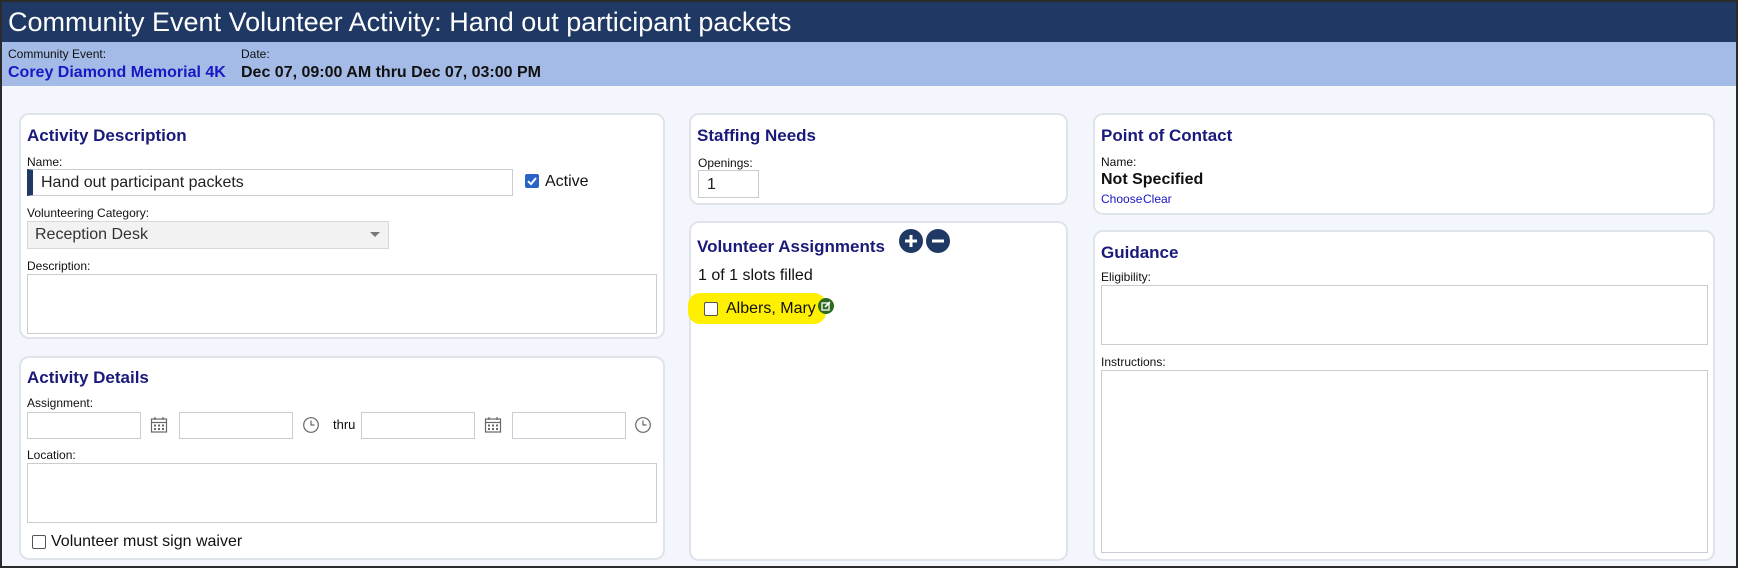  What do you see at coordinates (418, 425) in the screenshot?
I see `end-date-input` at bounding box center [418, 425].